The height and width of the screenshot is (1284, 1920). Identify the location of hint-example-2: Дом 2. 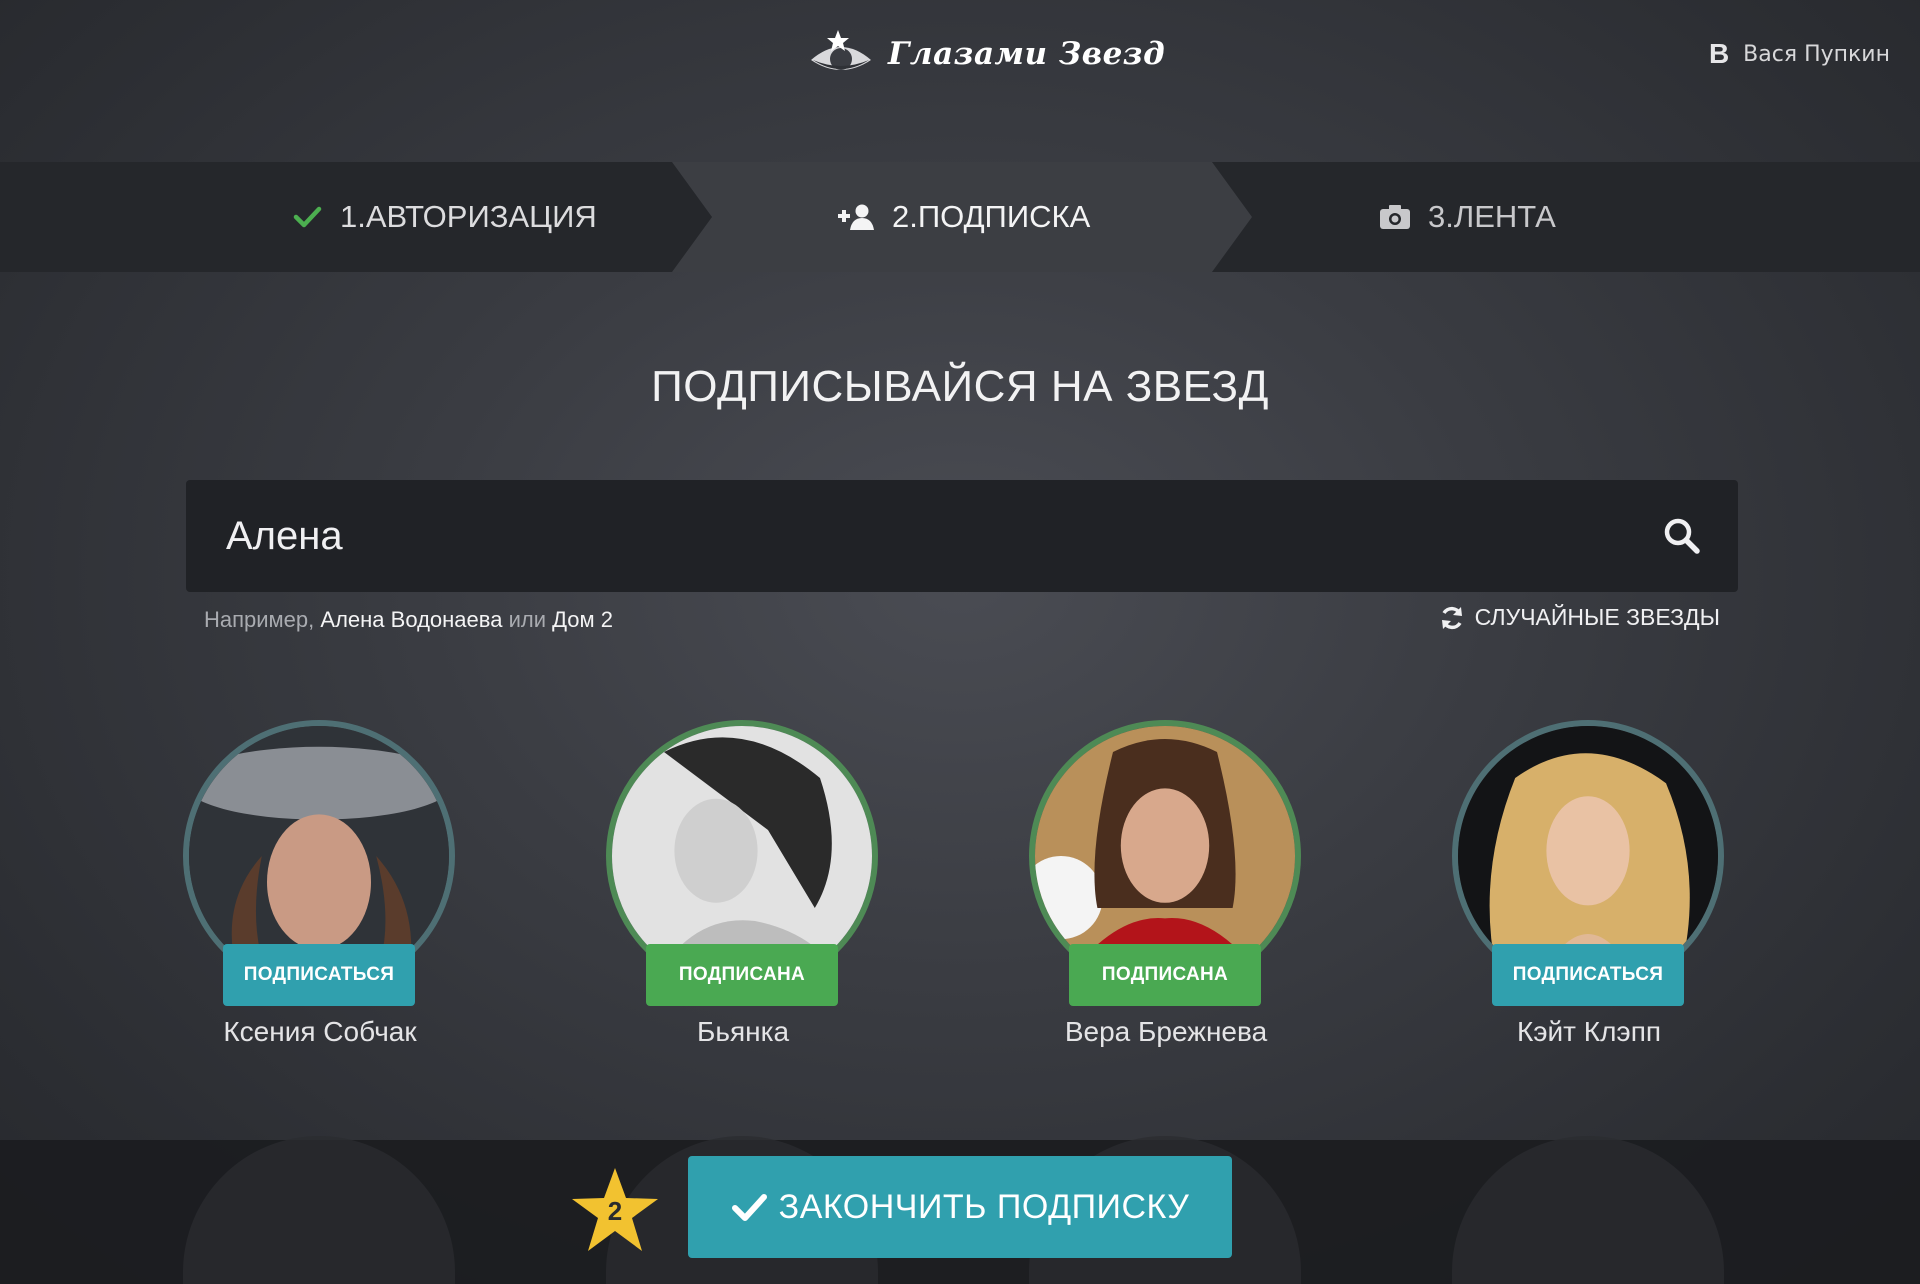
(582, 619).